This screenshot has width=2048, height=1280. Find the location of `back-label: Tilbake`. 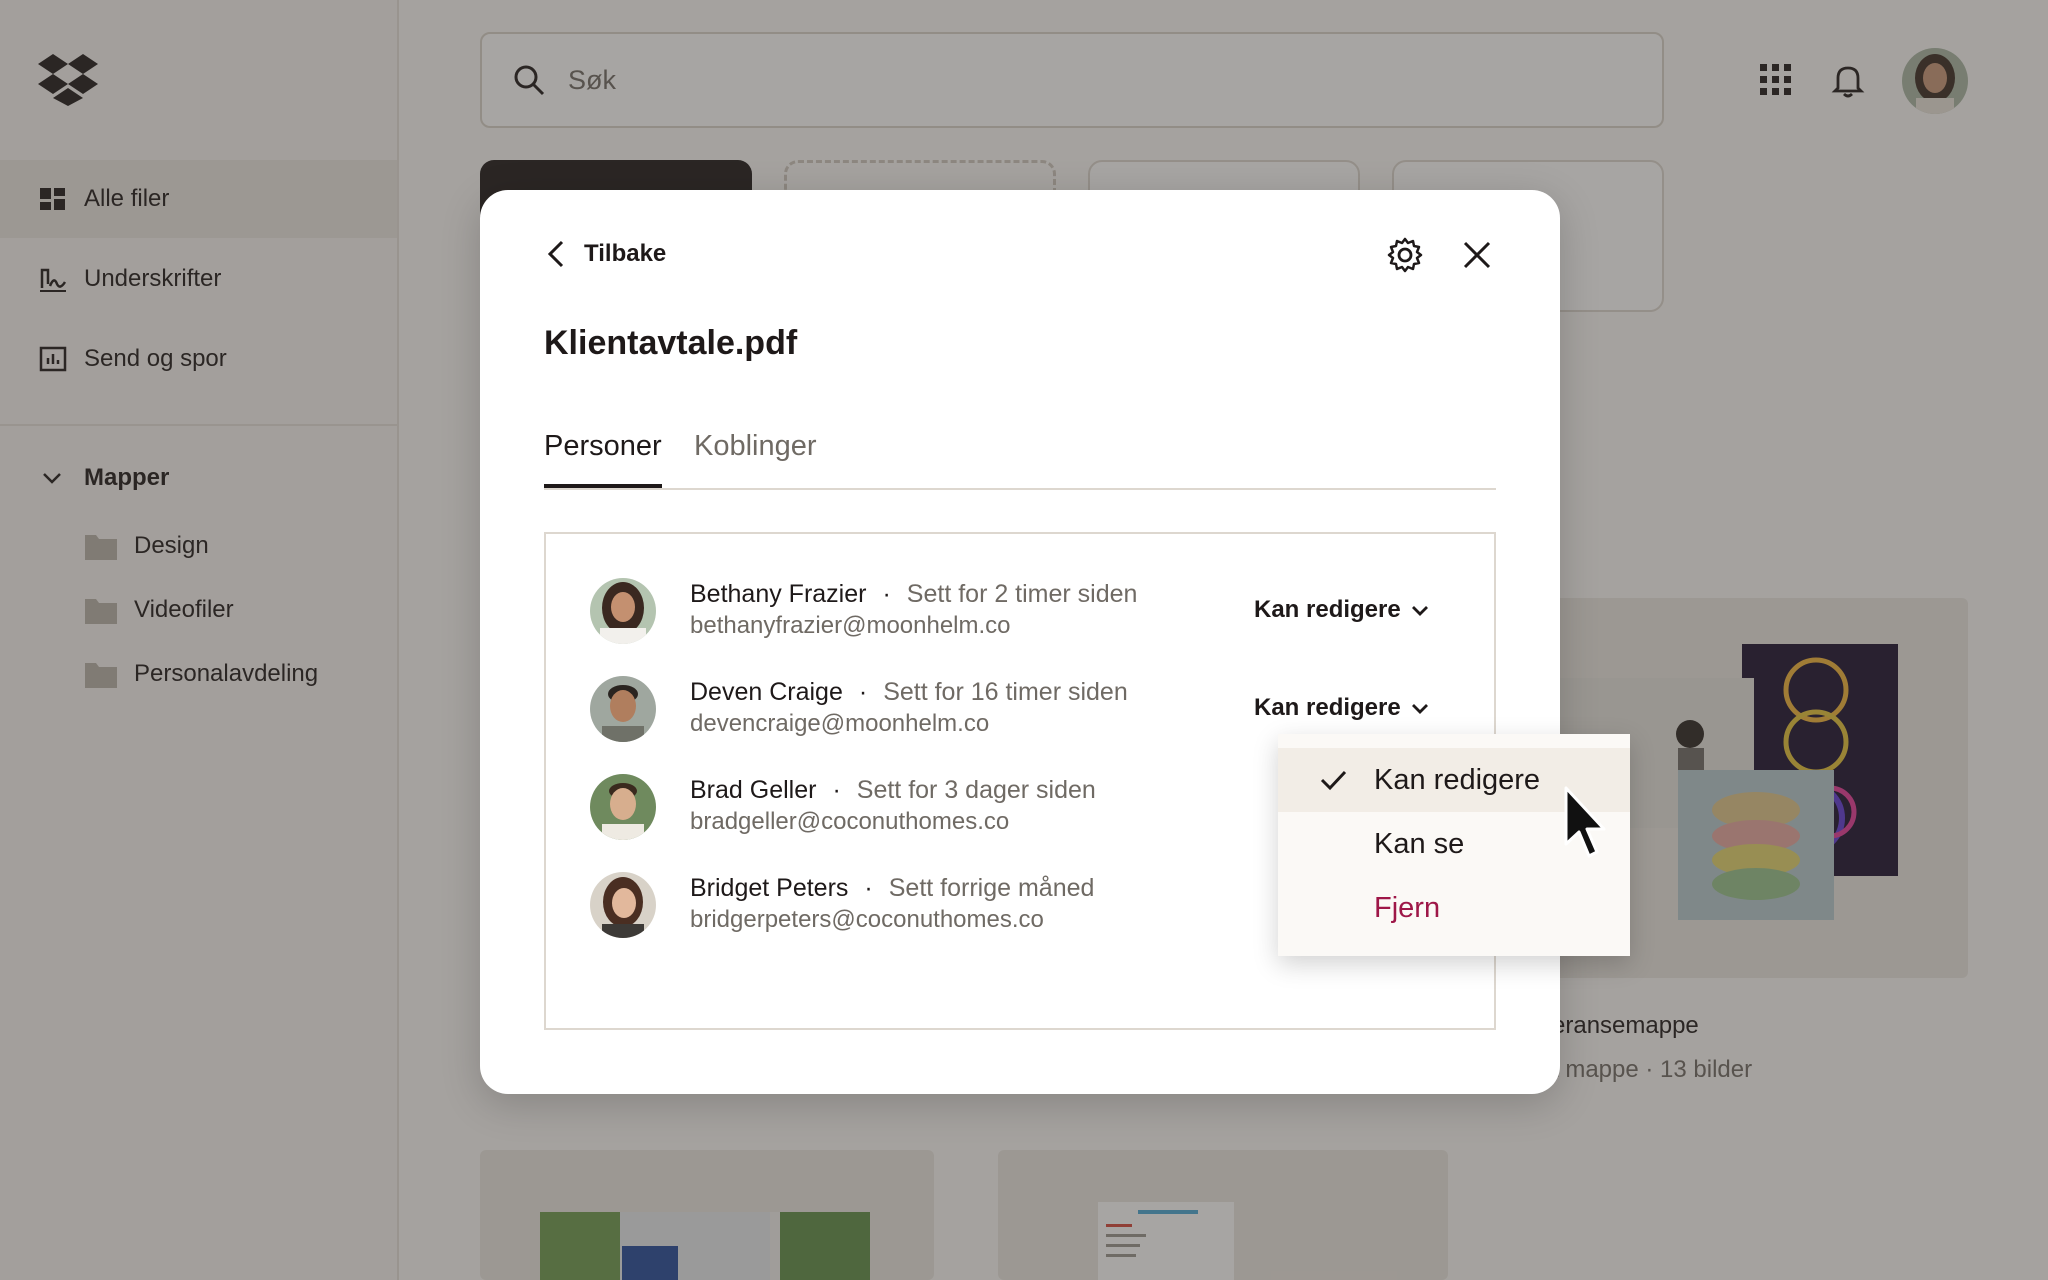

back-label: Tilbake is located at coordinates (625, 253).